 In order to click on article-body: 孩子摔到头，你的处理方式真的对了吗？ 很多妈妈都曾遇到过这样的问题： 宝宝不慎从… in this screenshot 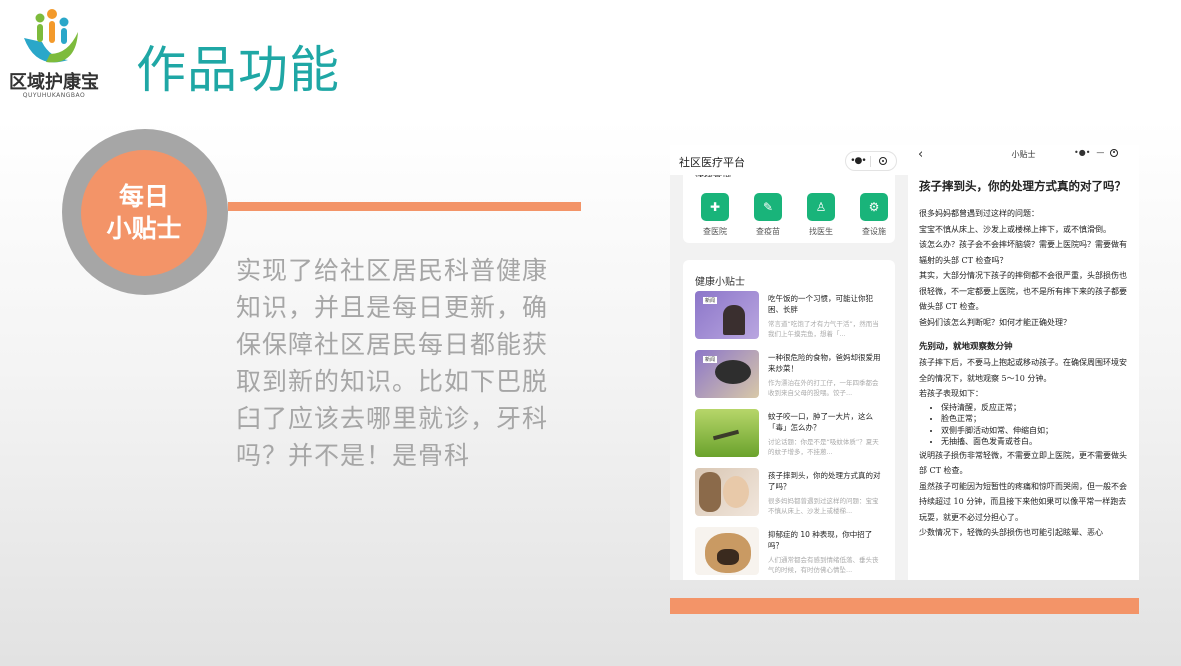, I will do `click(1025, 360)`.